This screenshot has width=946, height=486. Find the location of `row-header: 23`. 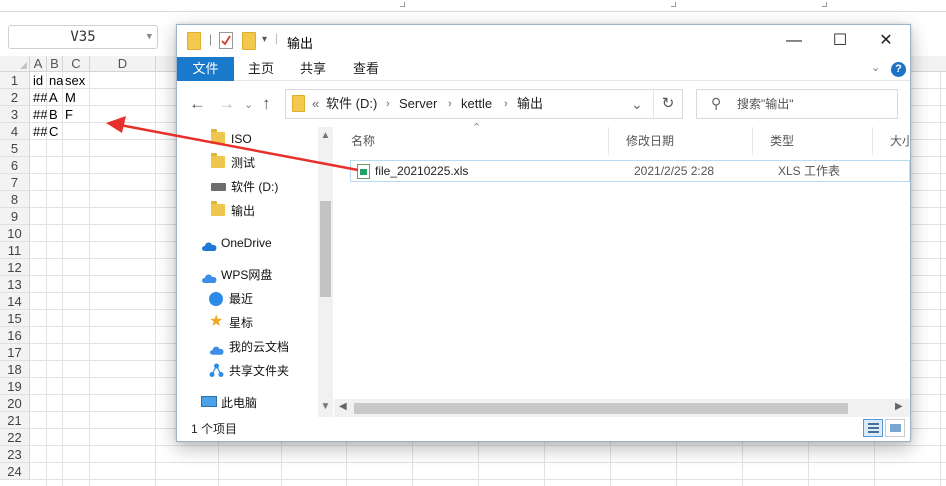

row-header: 23 is located at coordinates (15, 454).